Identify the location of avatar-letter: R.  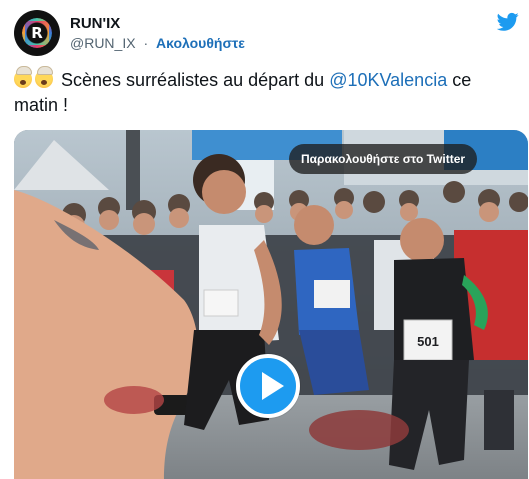
(37, 33).